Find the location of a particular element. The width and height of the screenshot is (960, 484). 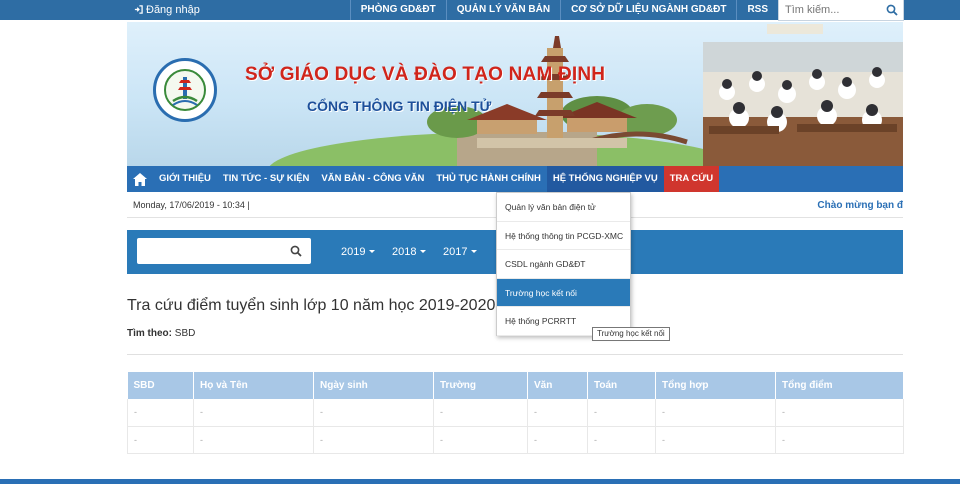

col-header-ngay-sinh: Ngày sinh is located at coordinates (373, 385).